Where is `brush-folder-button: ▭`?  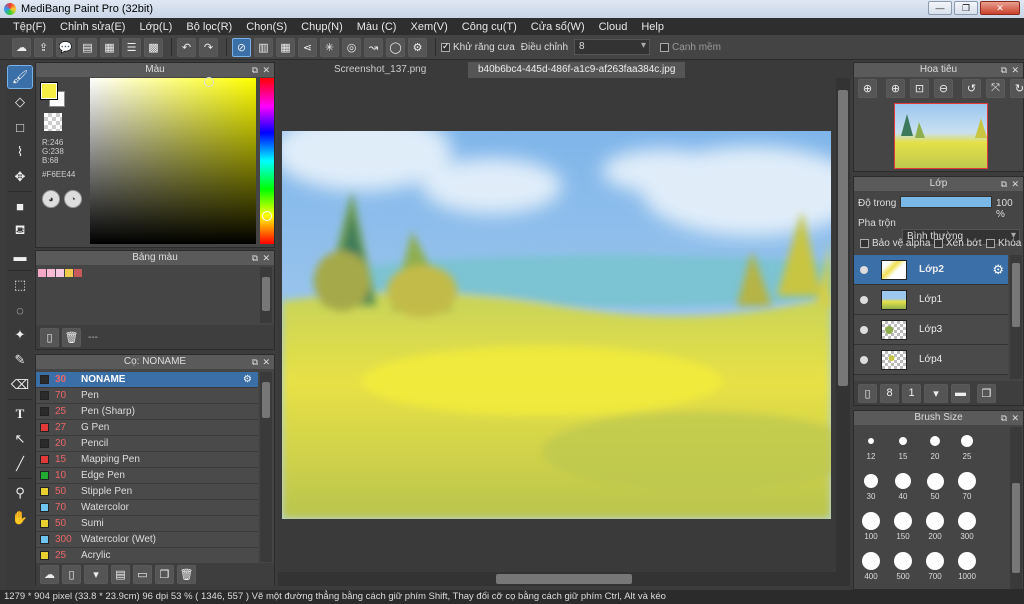
brush-folder-button: ▭ is located at coordinates (142, 574).